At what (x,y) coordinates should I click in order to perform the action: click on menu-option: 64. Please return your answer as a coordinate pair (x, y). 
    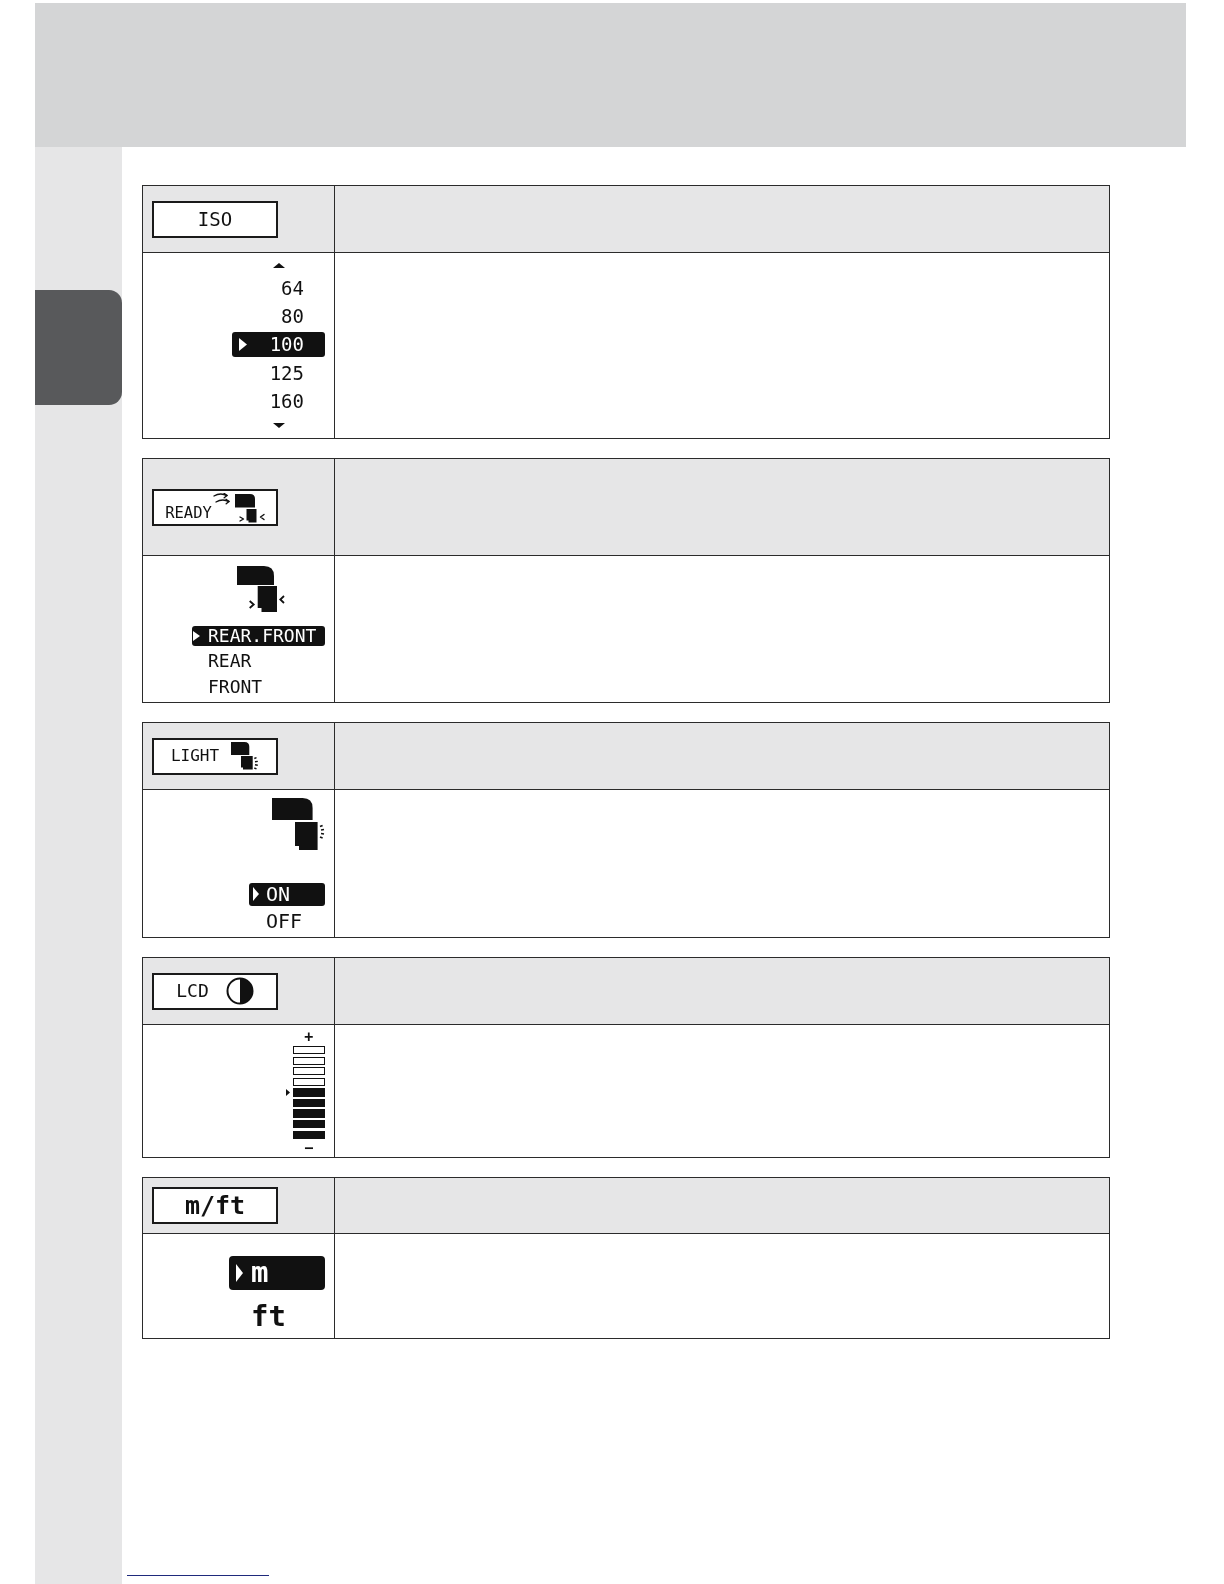
    Looking at the image, I should click on (292, 288).